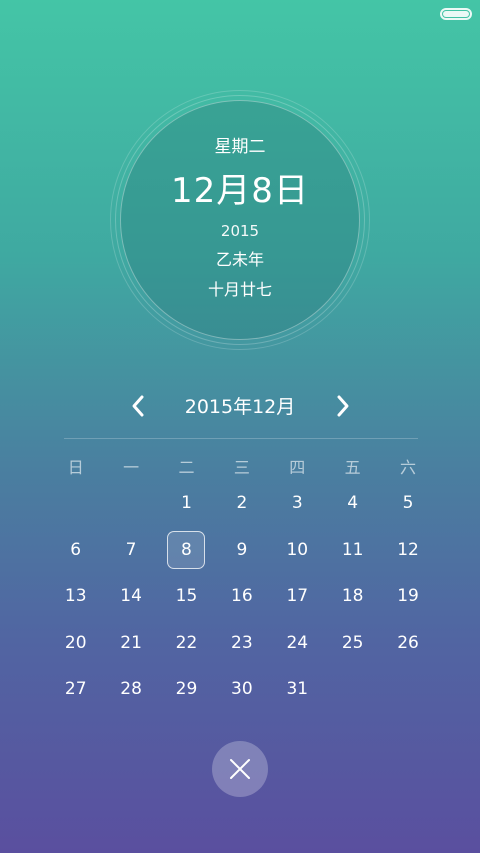 The height and width of the screenshot is (853, 480). I want to click on day-cell: 18, so click(352, 596).